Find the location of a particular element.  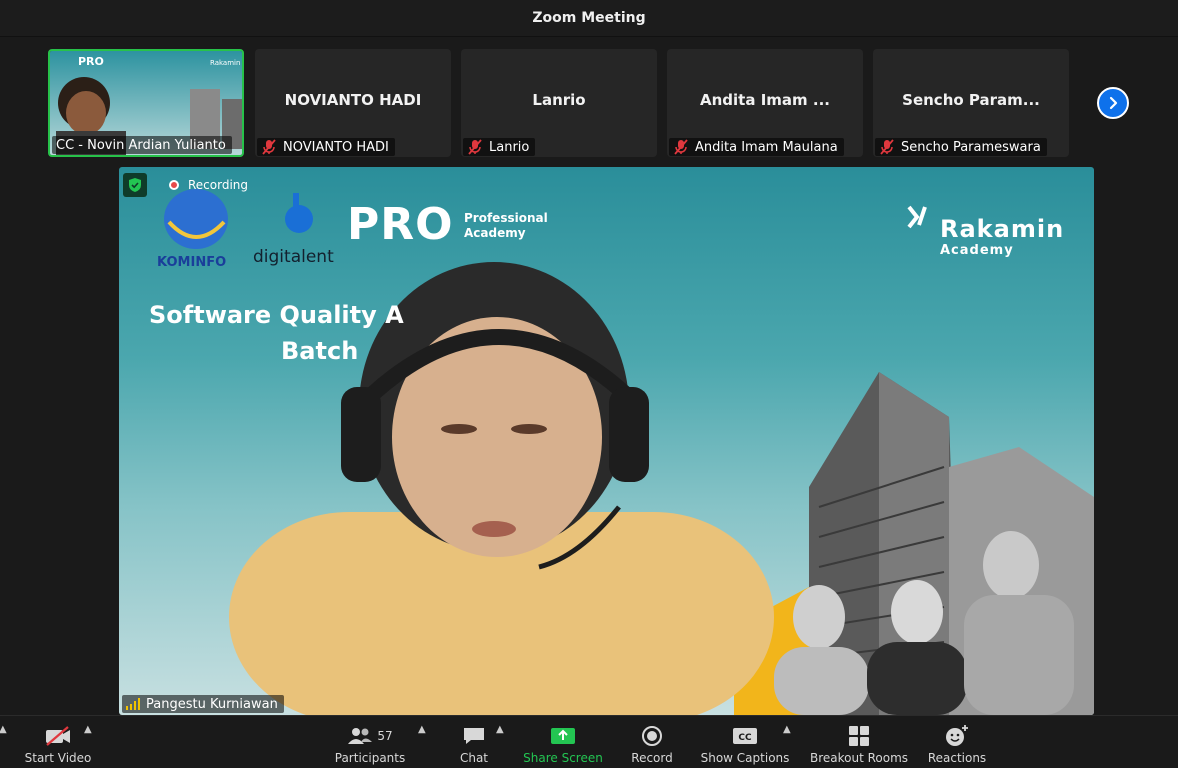

security-shield-icon is located at coordinates (135, 185).